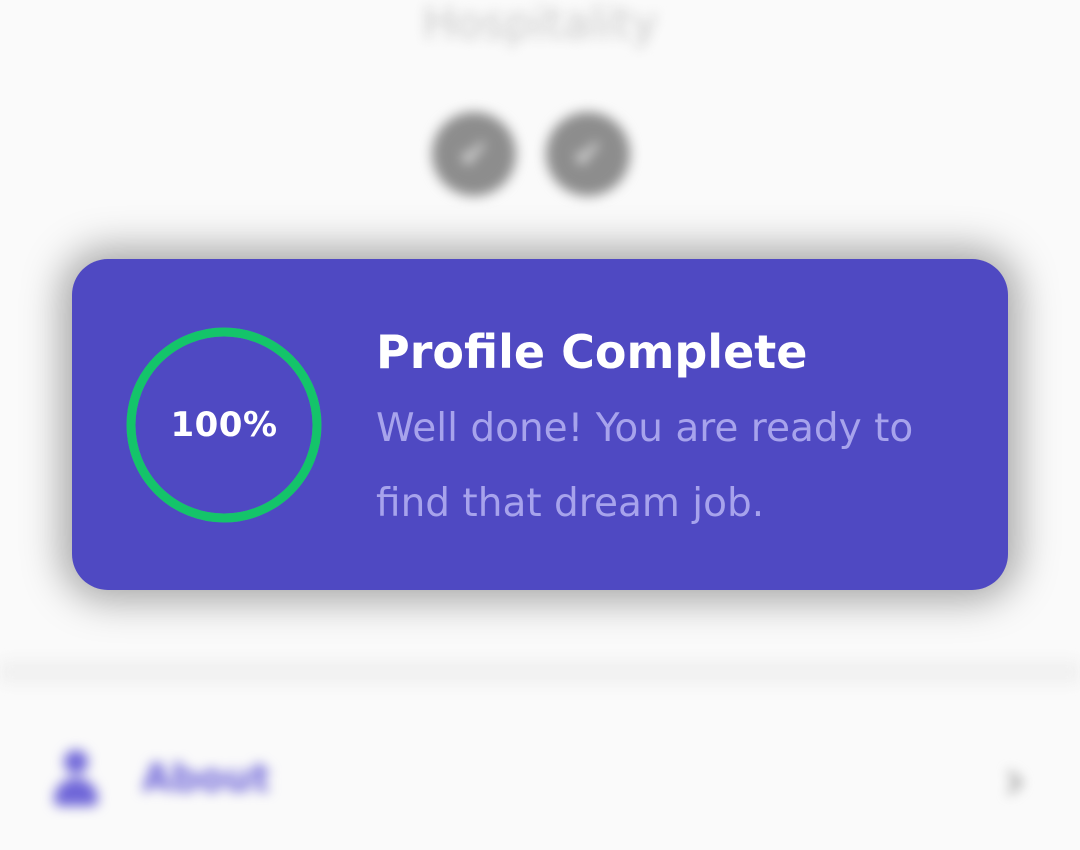 The width and height of the screenshot is (1080, 850). What do you see at coordinates (540, 672) in the screenshot?
I see `section-divider` at bounding box center [540, 672].